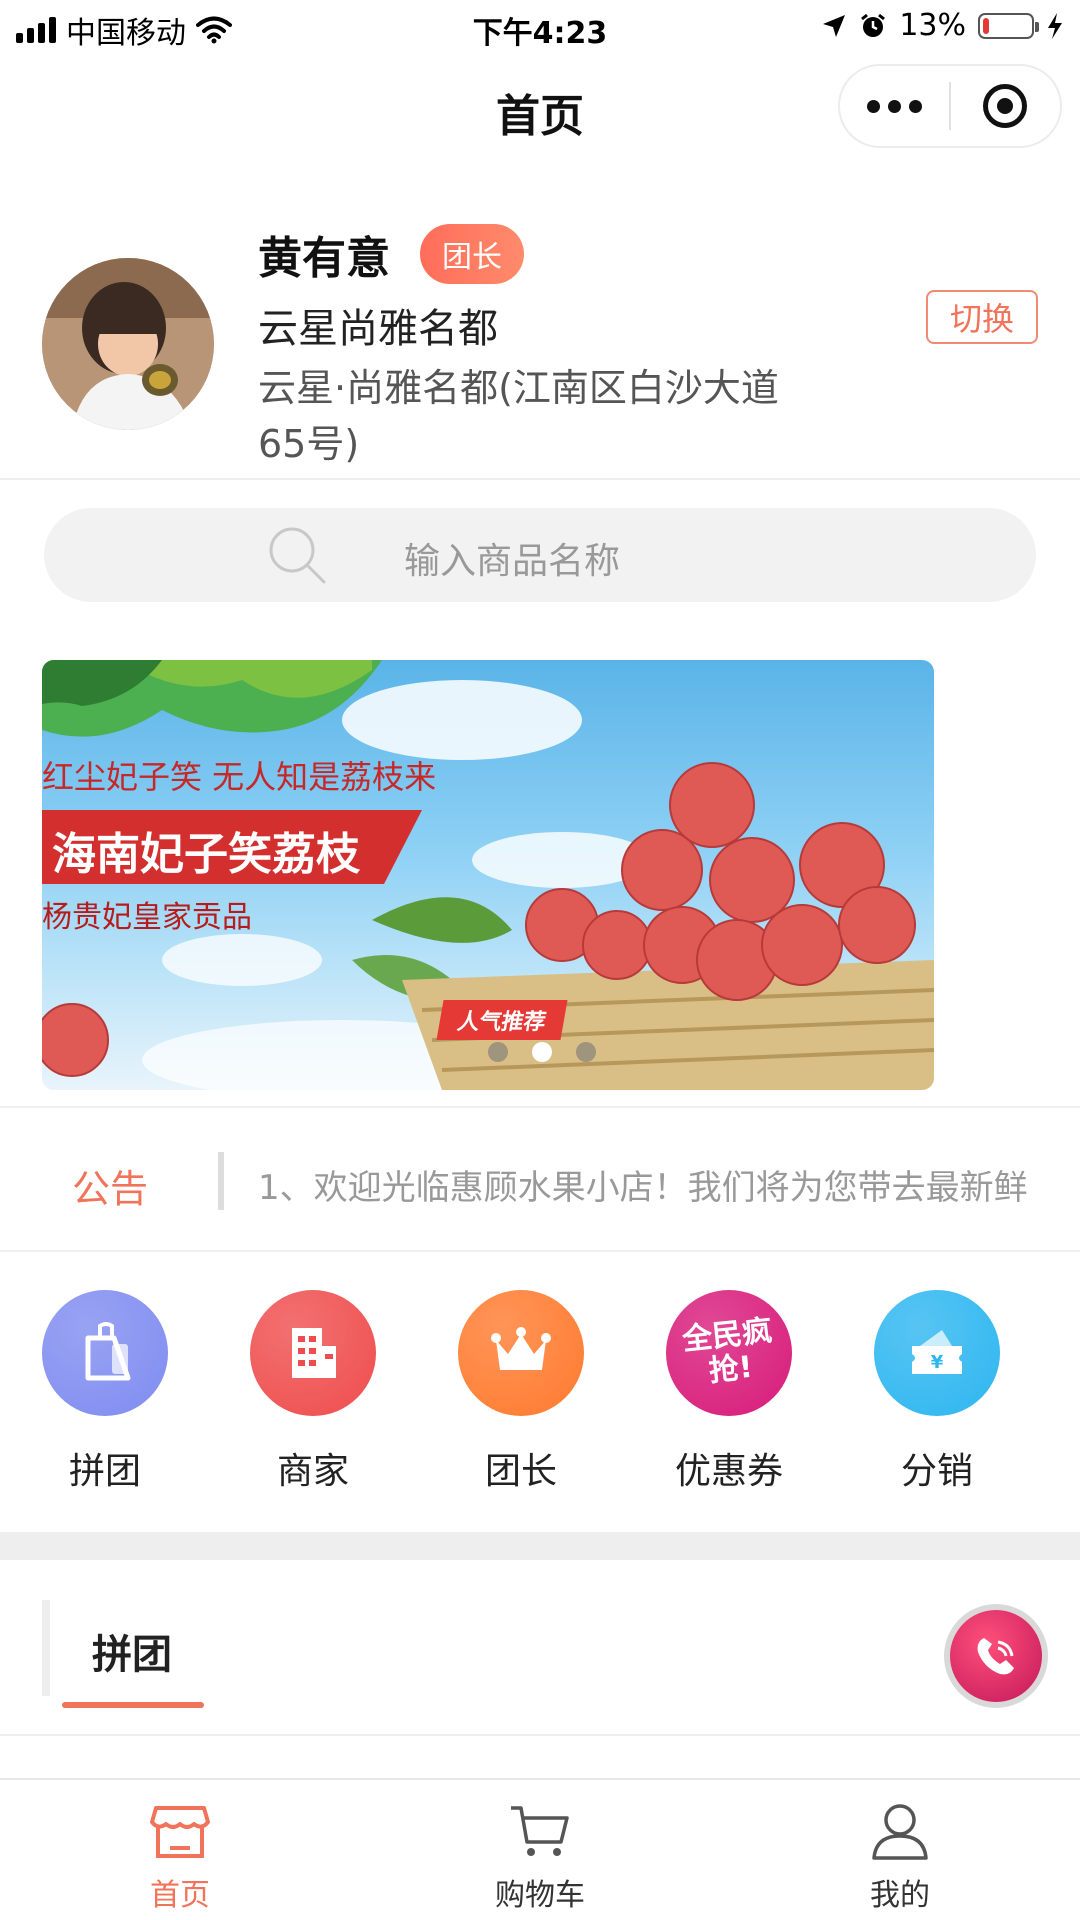  I want to click on tab-label: 首页, so click(180, 1895).